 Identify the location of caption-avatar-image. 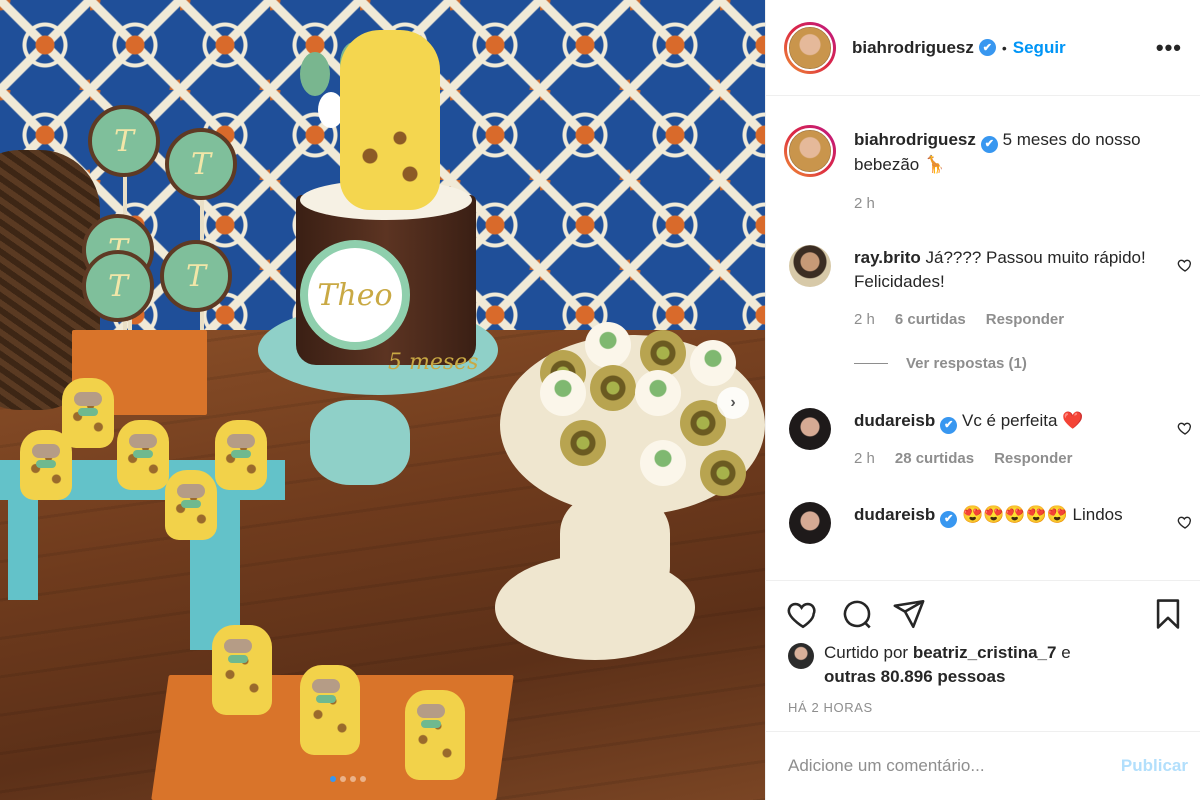
(810, 151).